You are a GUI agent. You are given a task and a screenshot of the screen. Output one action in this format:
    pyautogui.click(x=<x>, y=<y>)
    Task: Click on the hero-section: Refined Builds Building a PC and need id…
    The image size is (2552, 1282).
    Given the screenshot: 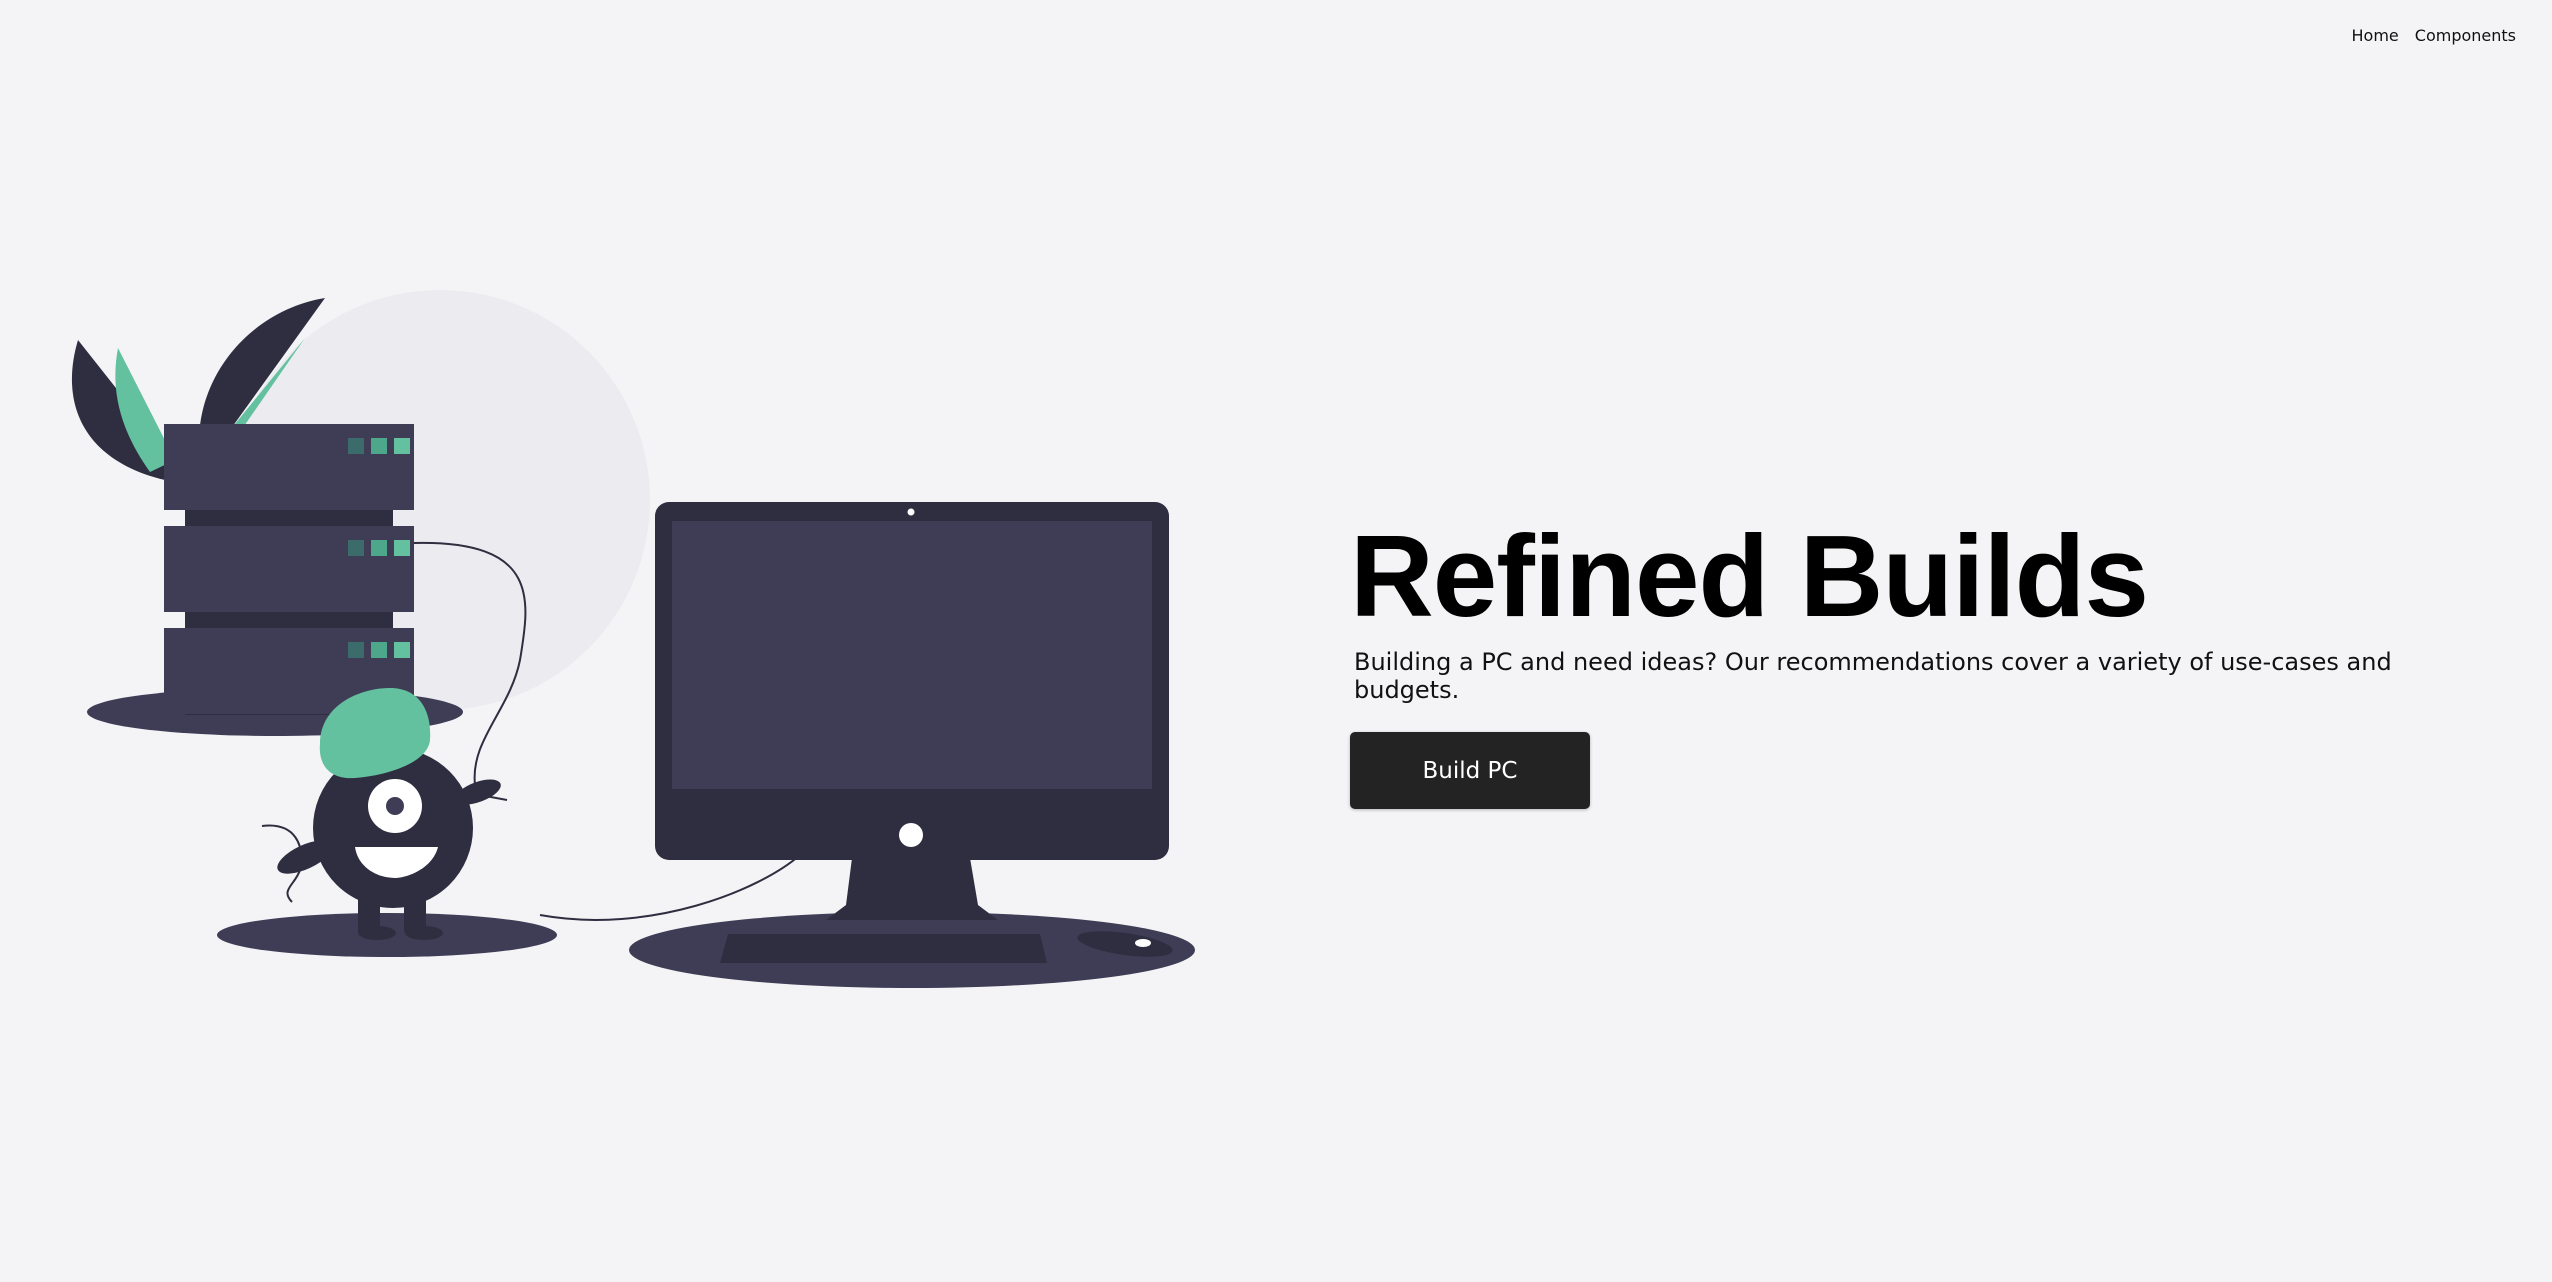 What is the action you would take?
    pyautogui.click(x=1925, y=663)
    